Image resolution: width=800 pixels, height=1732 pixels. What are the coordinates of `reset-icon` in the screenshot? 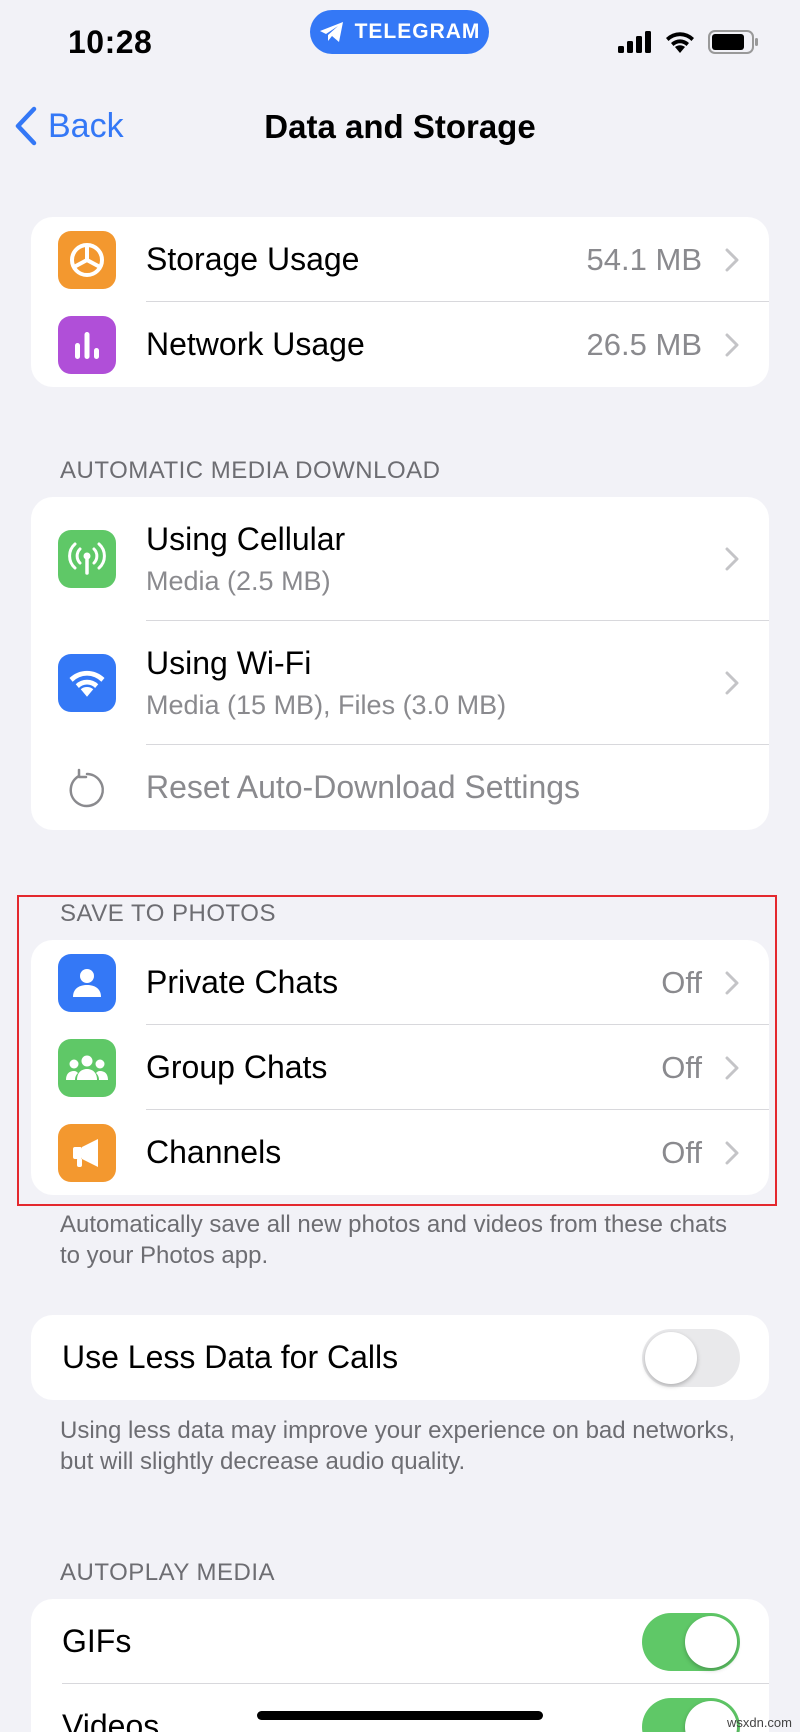 It's located at (86, 787).